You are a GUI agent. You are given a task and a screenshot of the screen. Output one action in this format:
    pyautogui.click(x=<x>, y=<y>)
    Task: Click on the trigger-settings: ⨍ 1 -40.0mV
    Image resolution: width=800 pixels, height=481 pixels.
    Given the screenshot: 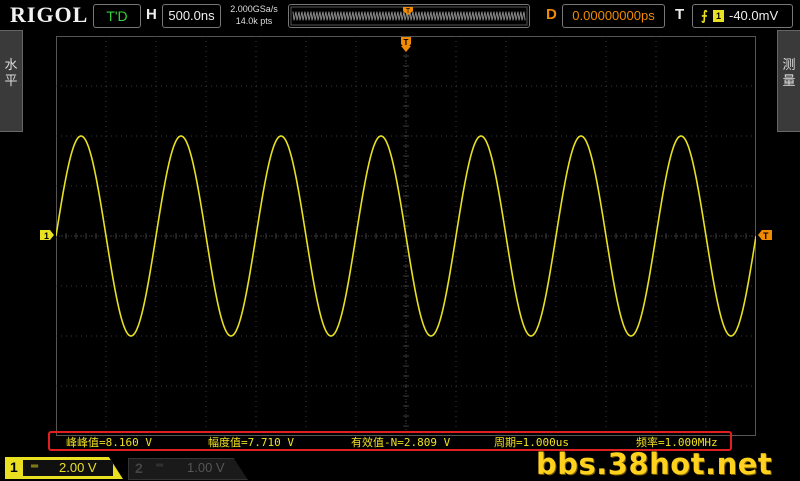 What is the action you would take?
    pyautogui.click(x=742, y=16)
    